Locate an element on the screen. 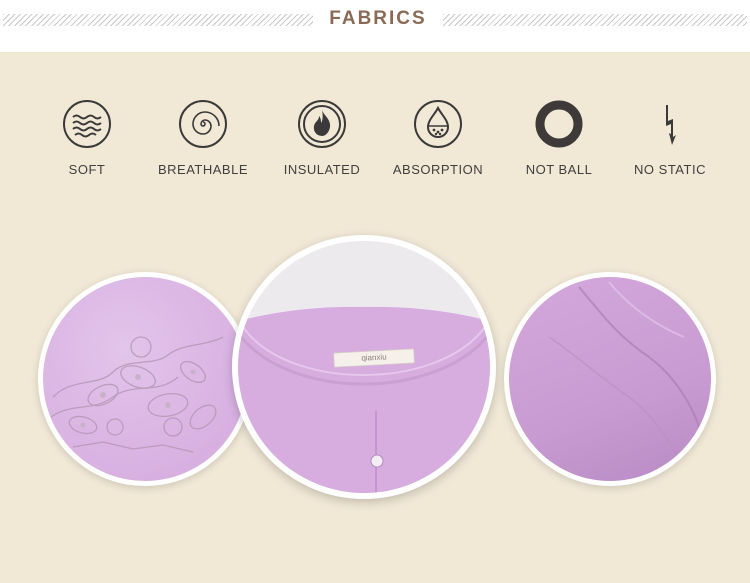 This screenshot has height=583, width=750. section-title: FABRICS is located at coordinates (378, 18).